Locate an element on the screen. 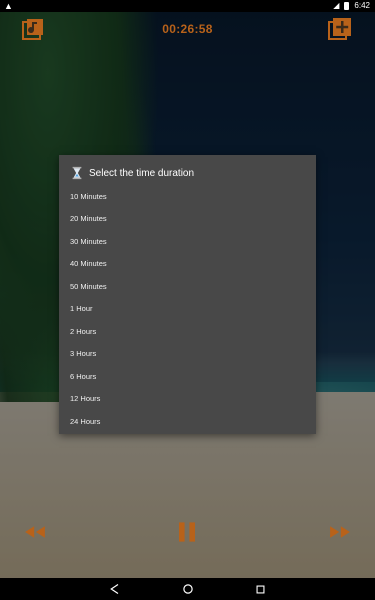 This screenshot has height=600, width=375. home-icon is located at coordinates (188, 589).